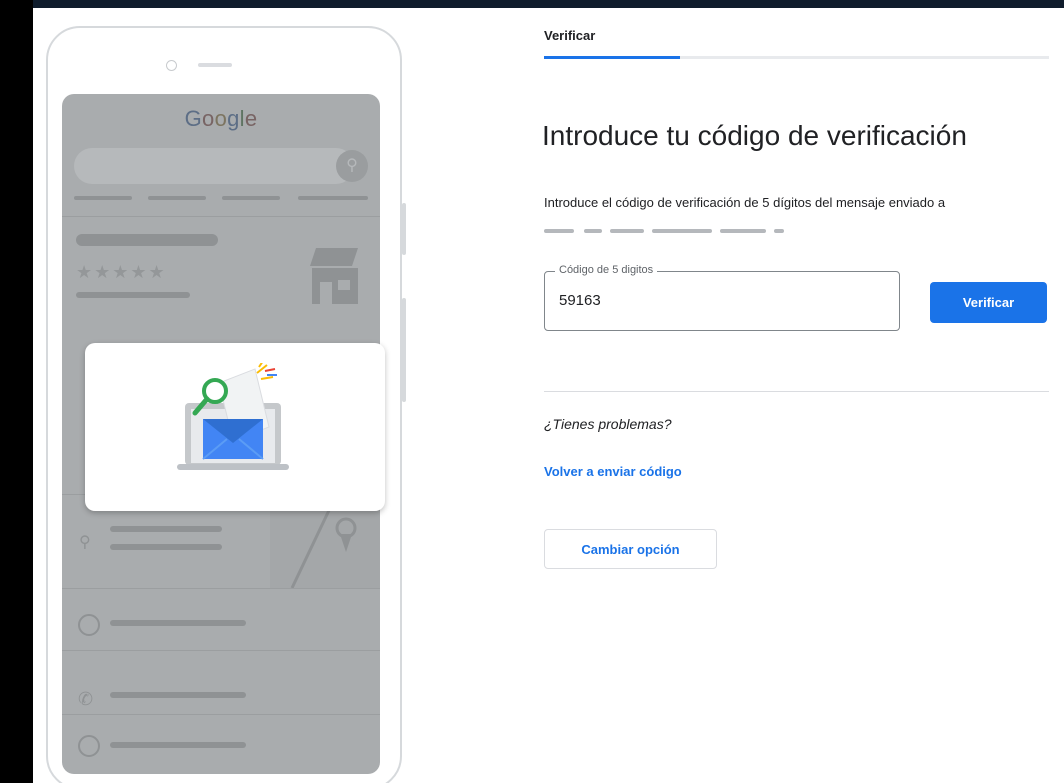 This screenshot has width=1064, height=783. What do you see at coordinates (606, 270) in the screenshot?
I see `code-input-label: Código de 5 digitos` at bounding box center [606, 270].